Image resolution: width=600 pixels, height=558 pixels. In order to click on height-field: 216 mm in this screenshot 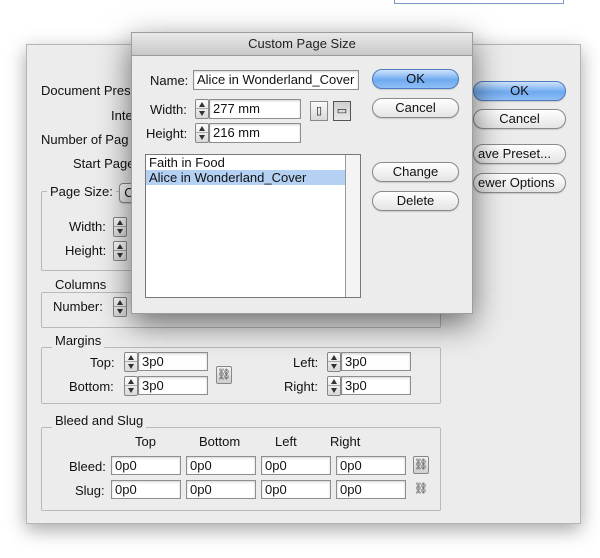, I will do `click(255, 133)`.